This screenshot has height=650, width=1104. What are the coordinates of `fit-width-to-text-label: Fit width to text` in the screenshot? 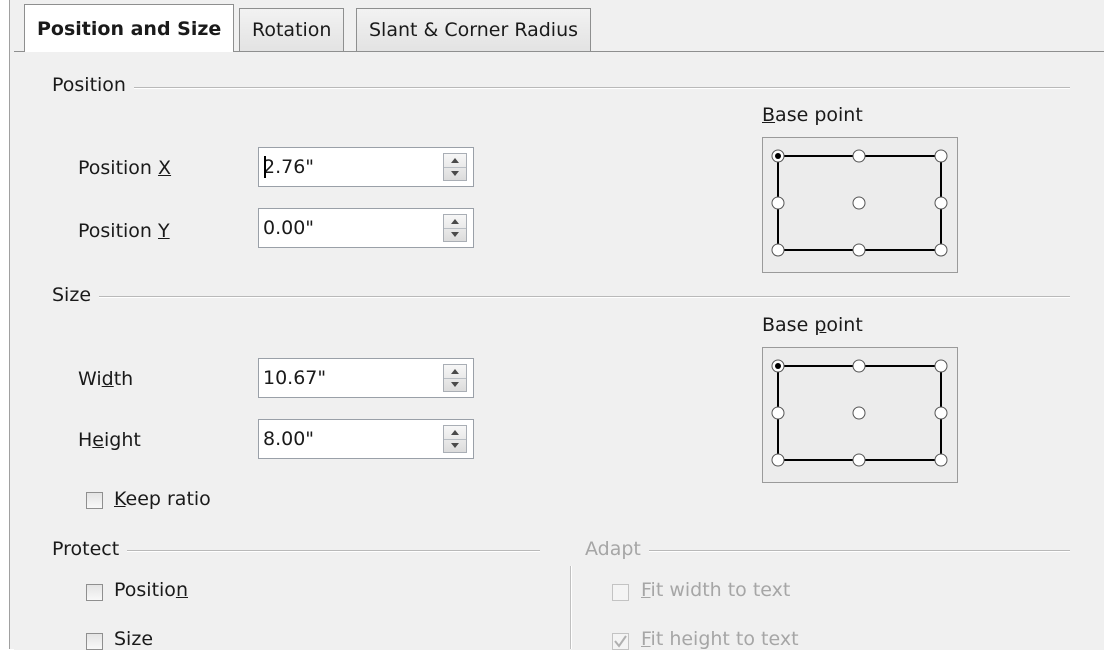 It's located at (716, 590).